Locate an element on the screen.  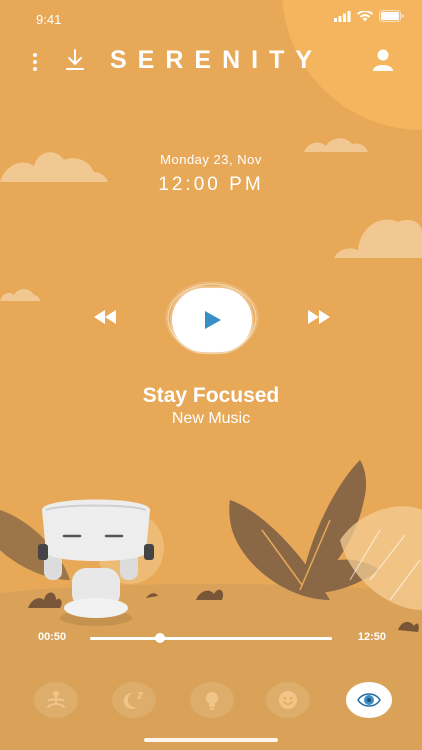
header: SERENITY is located at coordinates (211, 61).